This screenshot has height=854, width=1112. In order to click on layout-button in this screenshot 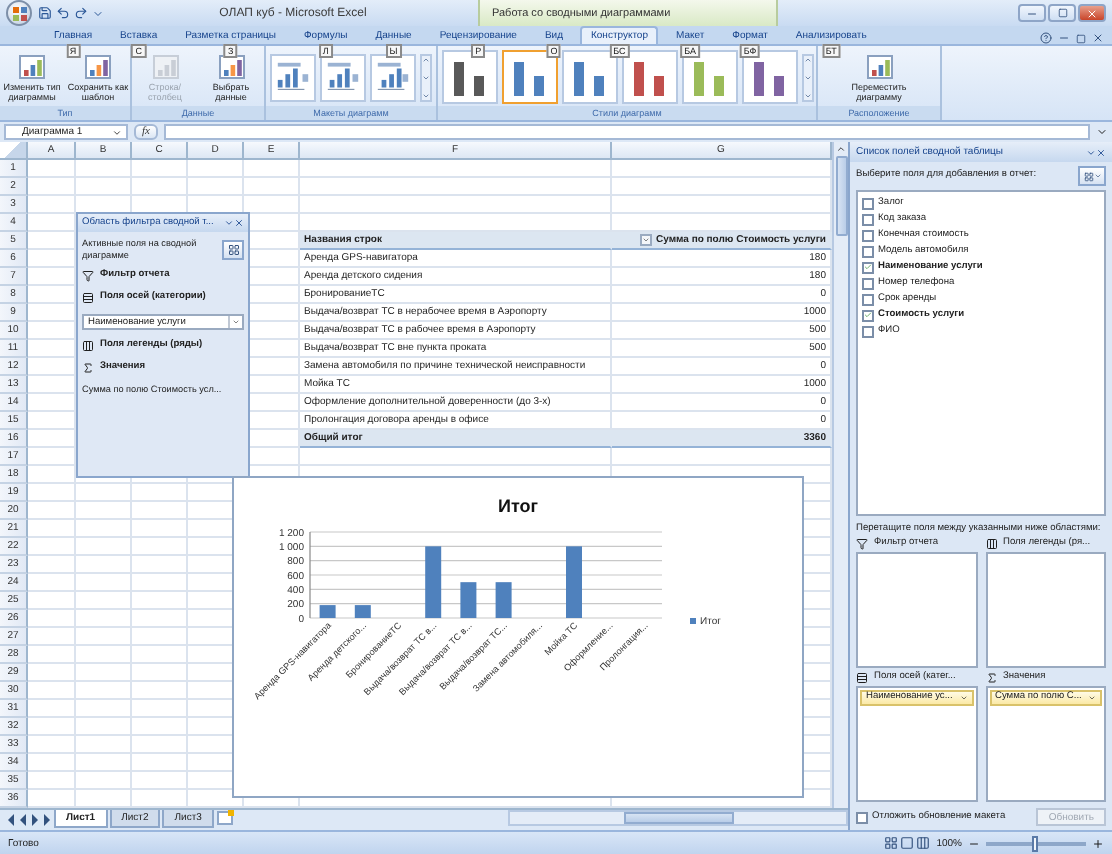, I will do `click(1092, 176)`.